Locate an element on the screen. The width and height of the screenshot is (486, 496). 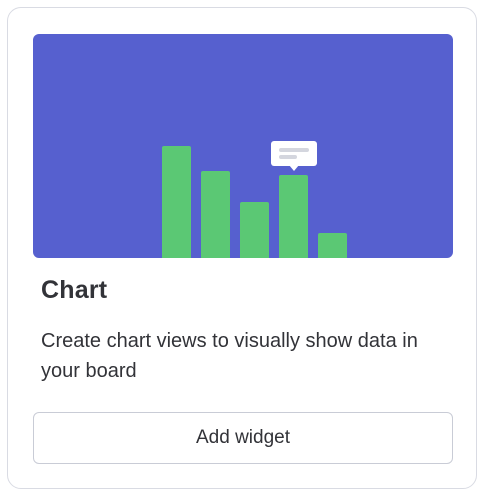
bar-chart-illustration-icon is located at coordinates (254, 199).